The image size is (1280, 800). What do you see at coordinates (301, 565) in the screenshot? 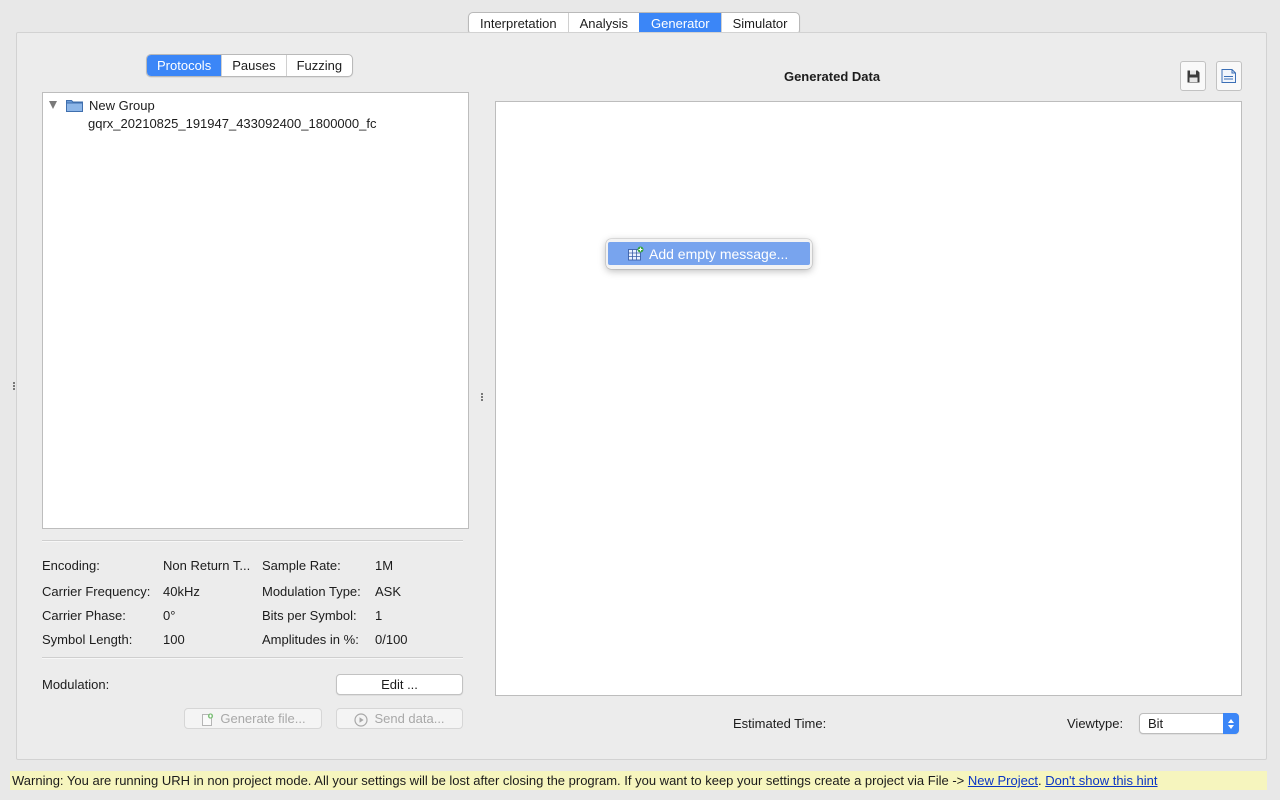
I see `sample-rate-label: Sample Rate:` at bounding box center [301, 565].